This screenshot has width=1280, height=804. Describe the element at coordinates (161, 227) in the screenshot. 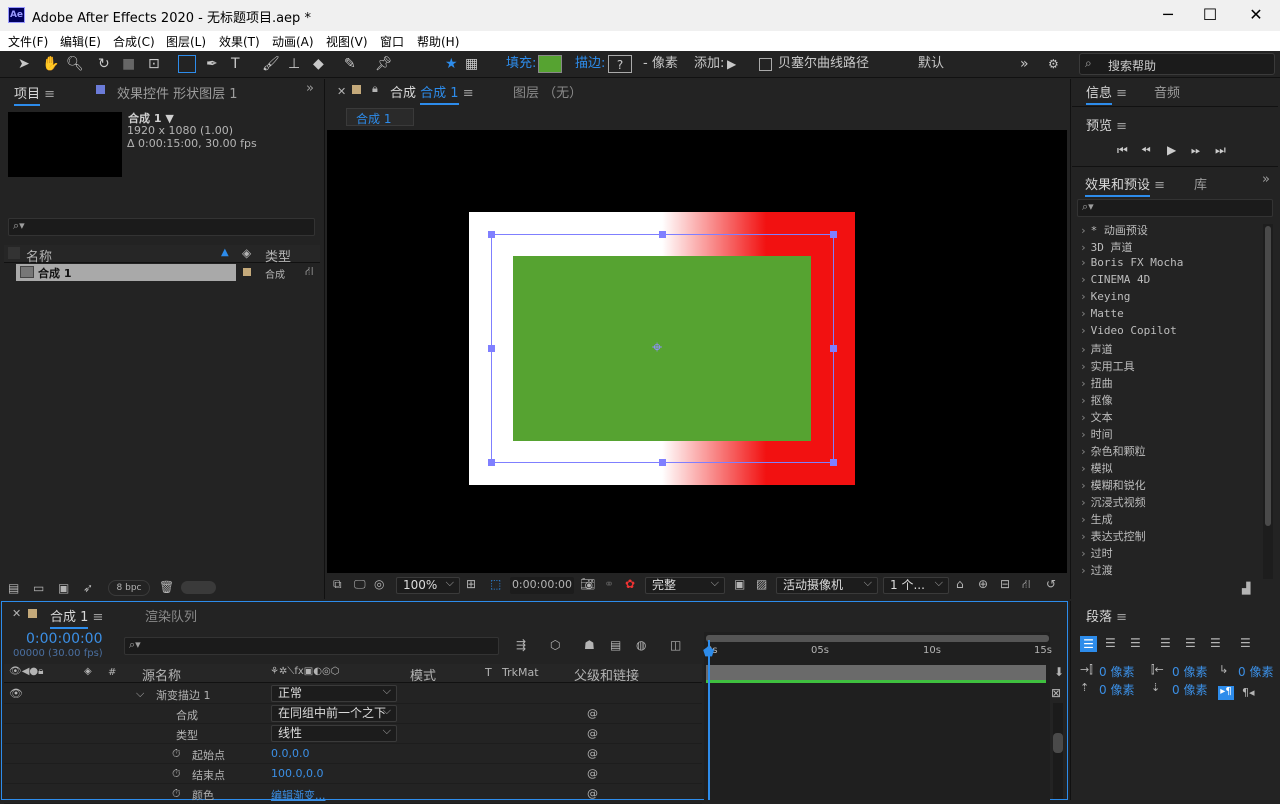

I see `project-search-input: ⌕▾` at that location.